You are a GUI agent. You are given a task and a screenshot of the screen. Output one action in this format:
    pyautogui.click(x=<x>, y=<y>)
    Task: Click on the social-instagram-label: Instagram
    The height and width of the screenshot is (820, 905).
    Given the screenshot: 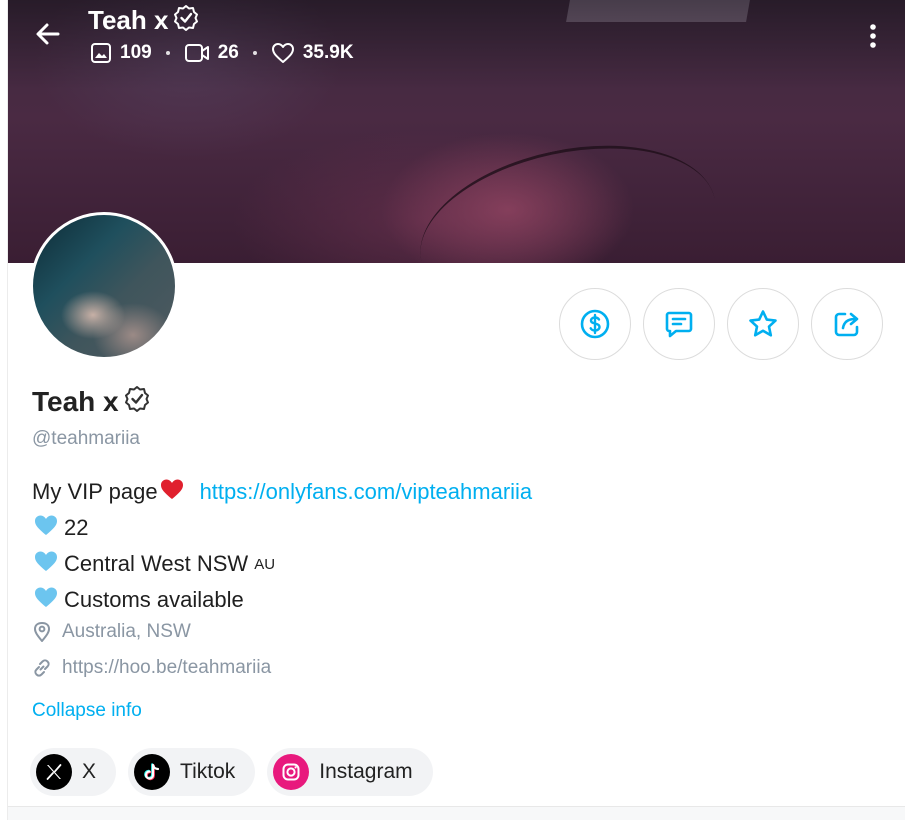 What is the action you would take?
    pyautogui.click(x=366, y=771)
    